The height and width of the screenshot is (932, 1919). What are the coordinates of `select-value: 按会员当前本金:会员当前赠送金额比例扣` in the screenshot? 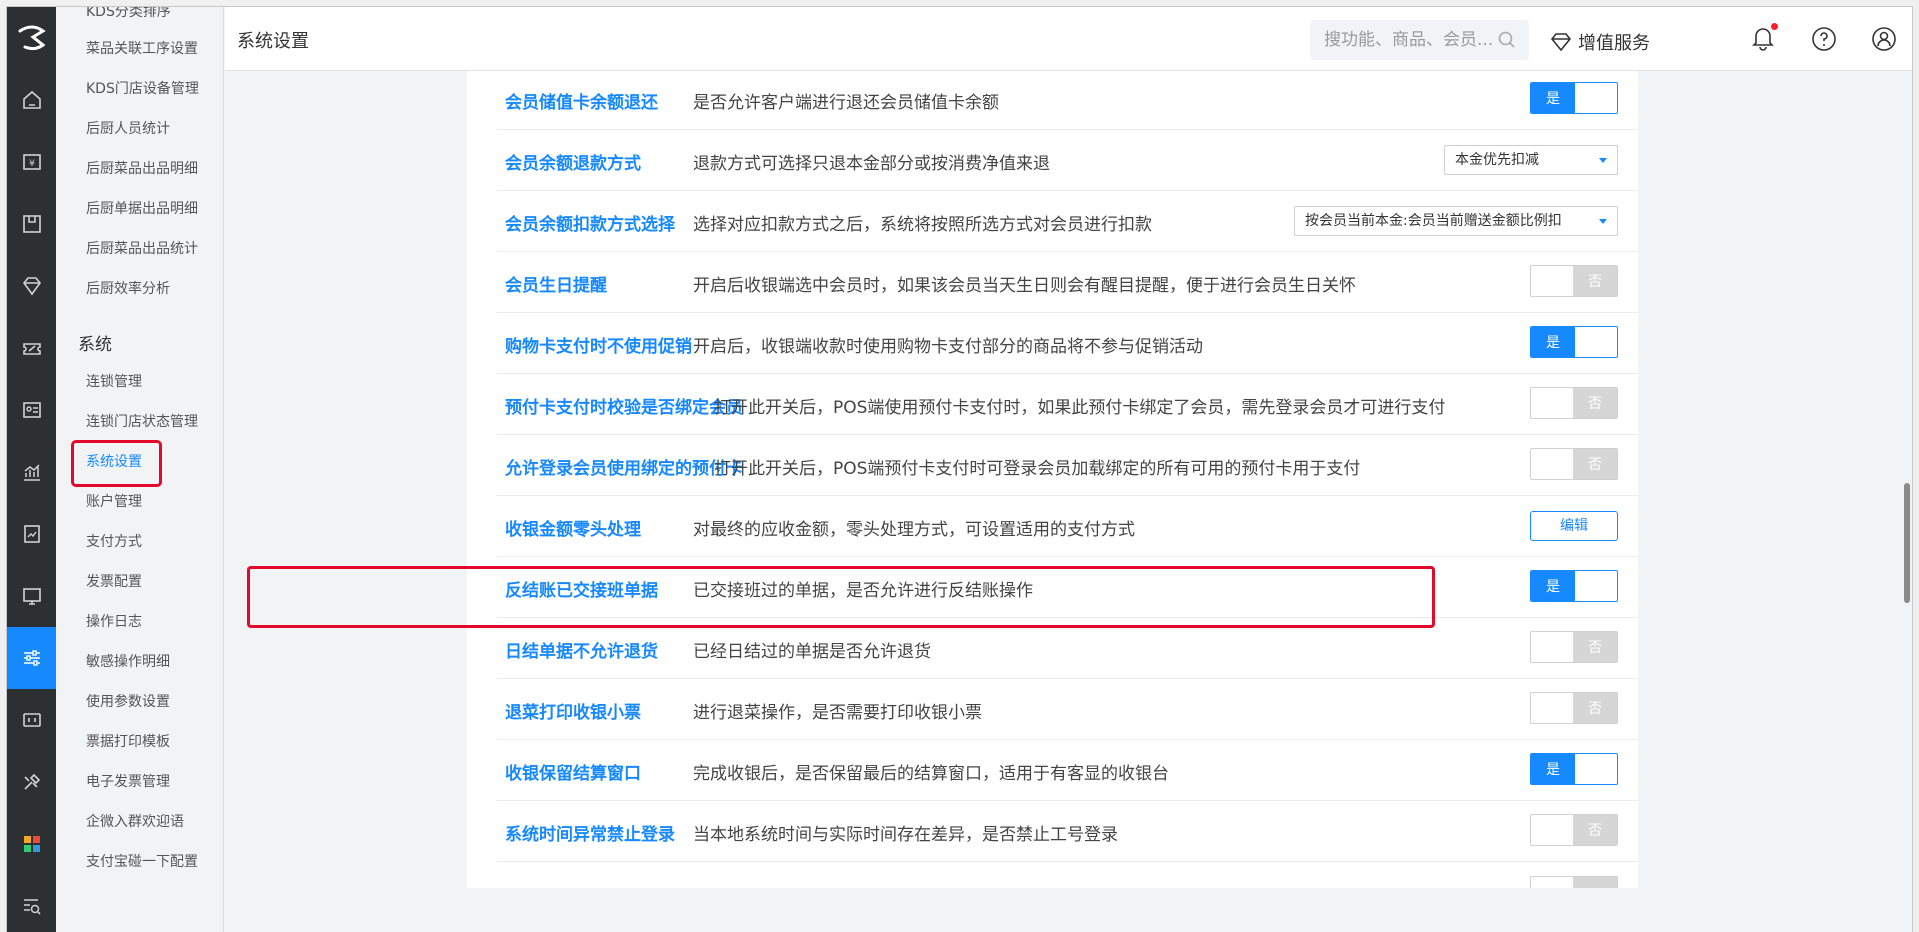 It's located at (1433, 221).